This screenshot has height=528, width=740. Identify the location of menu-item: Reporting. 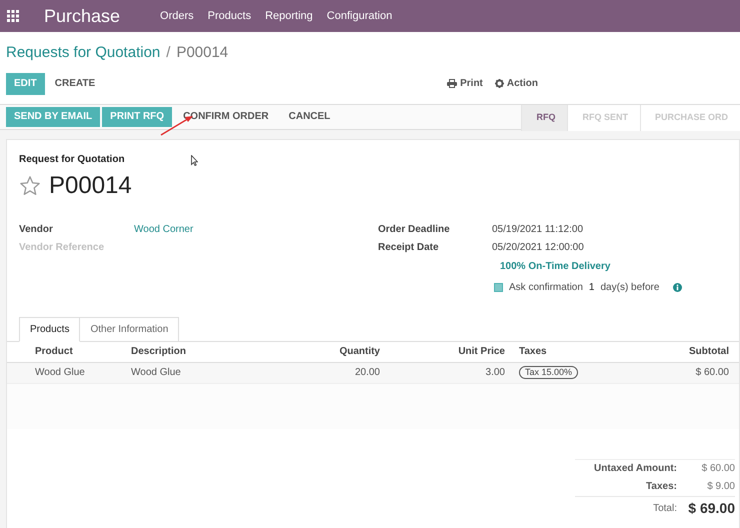
(289, 16).